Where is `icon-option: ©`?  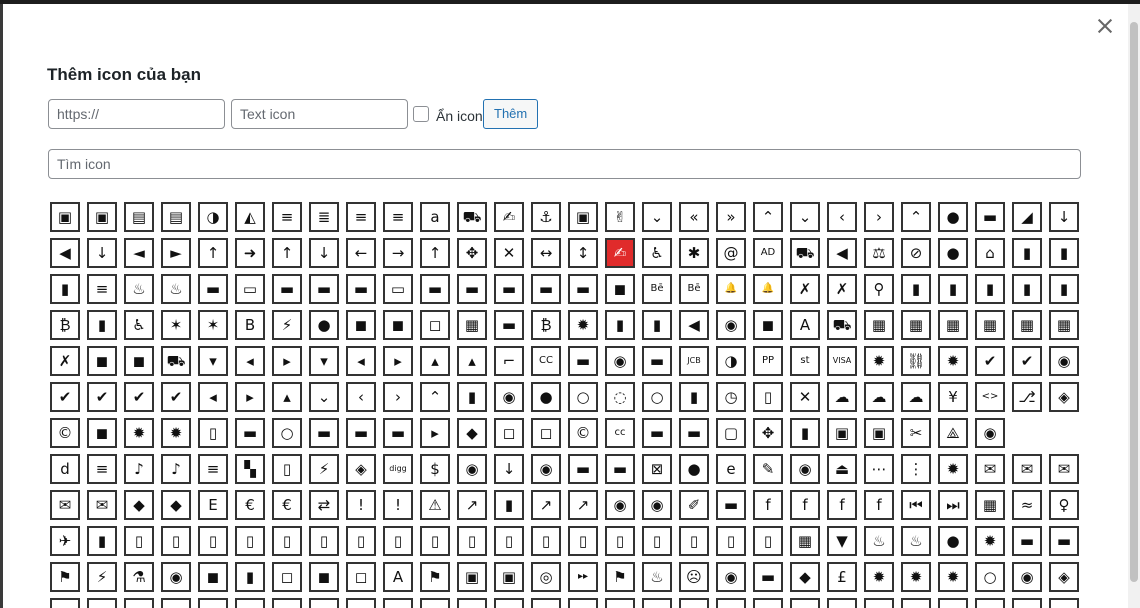 icon-option: © is located at coordinates (583, 433).